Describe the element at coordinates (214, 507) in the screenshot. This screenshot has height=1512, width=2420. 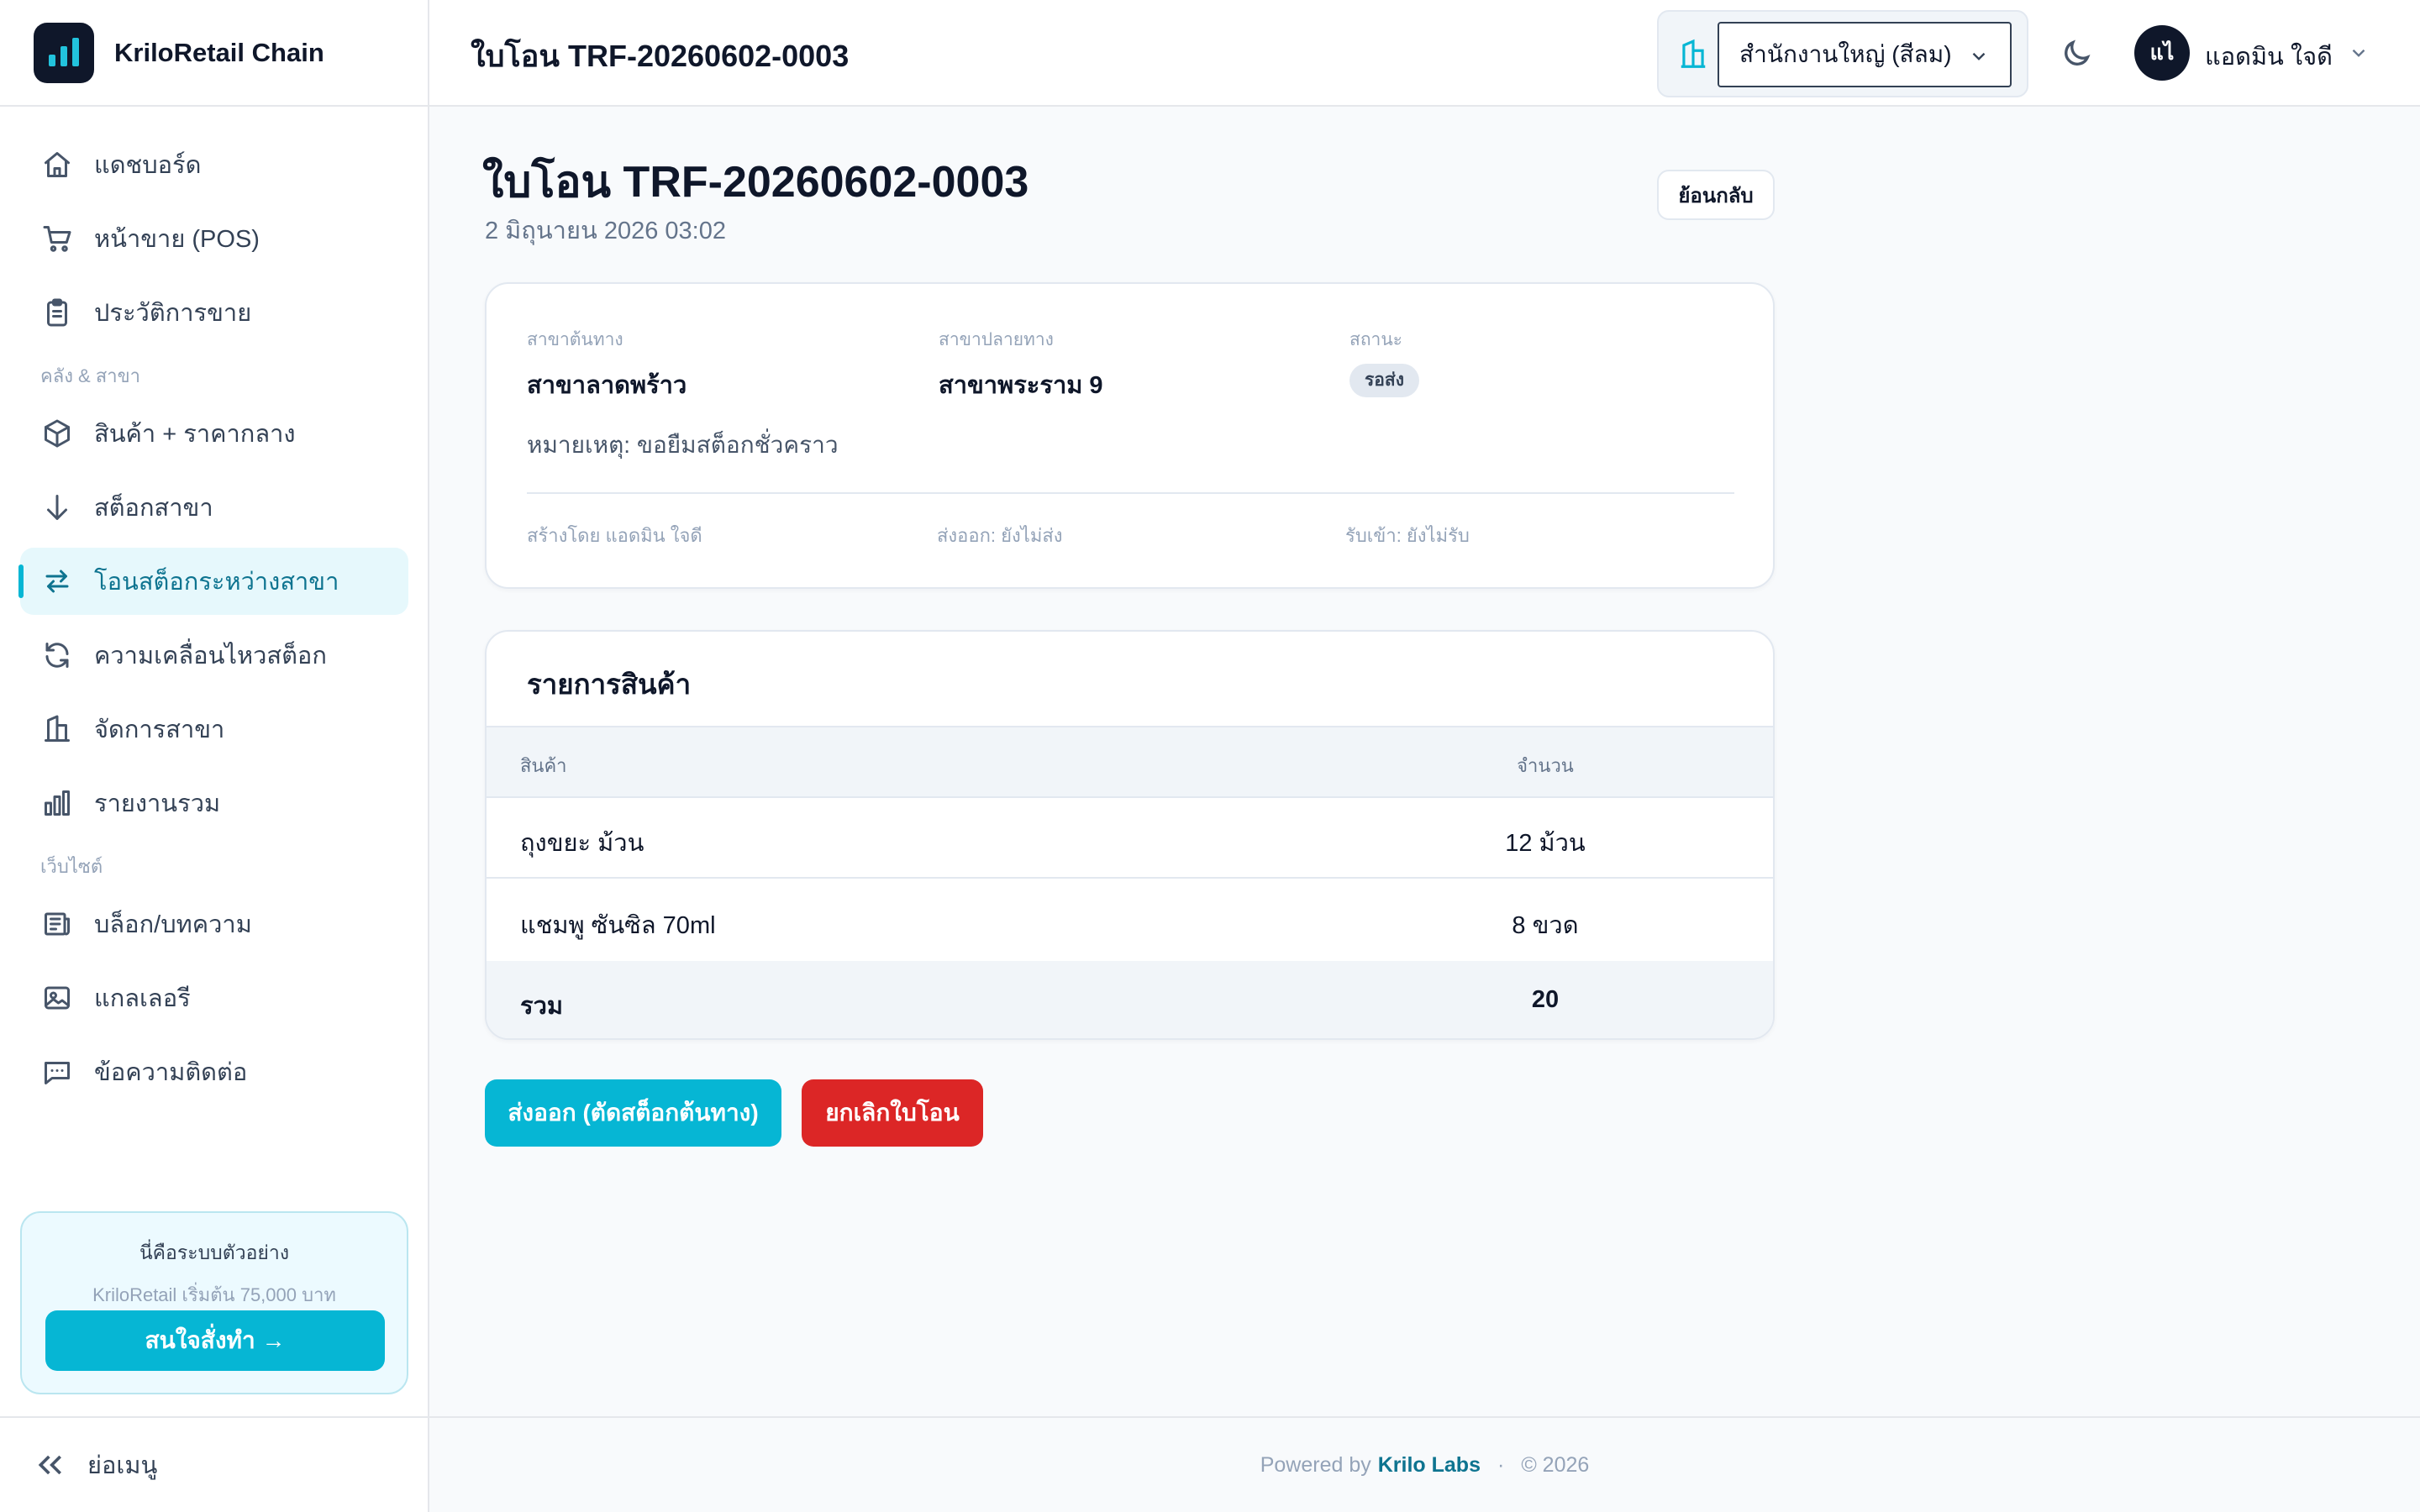
I see `sidebar-item-branch-stock: สต็อกสาขา` at that location.